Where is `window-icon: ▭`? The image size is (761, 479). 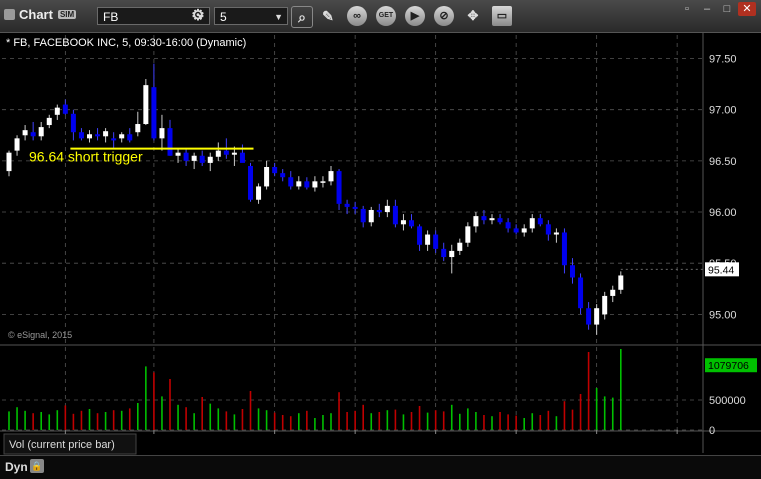 window-icon: ▭ is located at coordinates (502, 16).